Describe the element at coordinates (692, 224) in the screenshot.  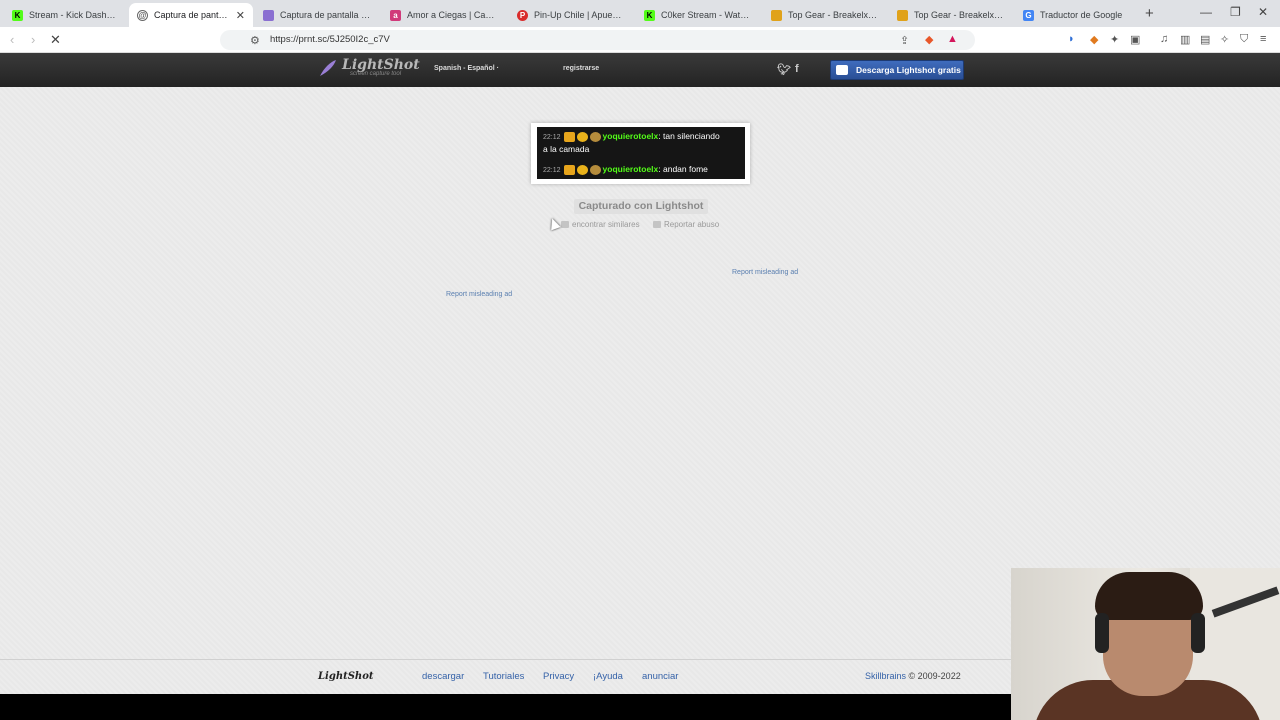
I see `report-abuse-label: Reportar abuso` at that location.